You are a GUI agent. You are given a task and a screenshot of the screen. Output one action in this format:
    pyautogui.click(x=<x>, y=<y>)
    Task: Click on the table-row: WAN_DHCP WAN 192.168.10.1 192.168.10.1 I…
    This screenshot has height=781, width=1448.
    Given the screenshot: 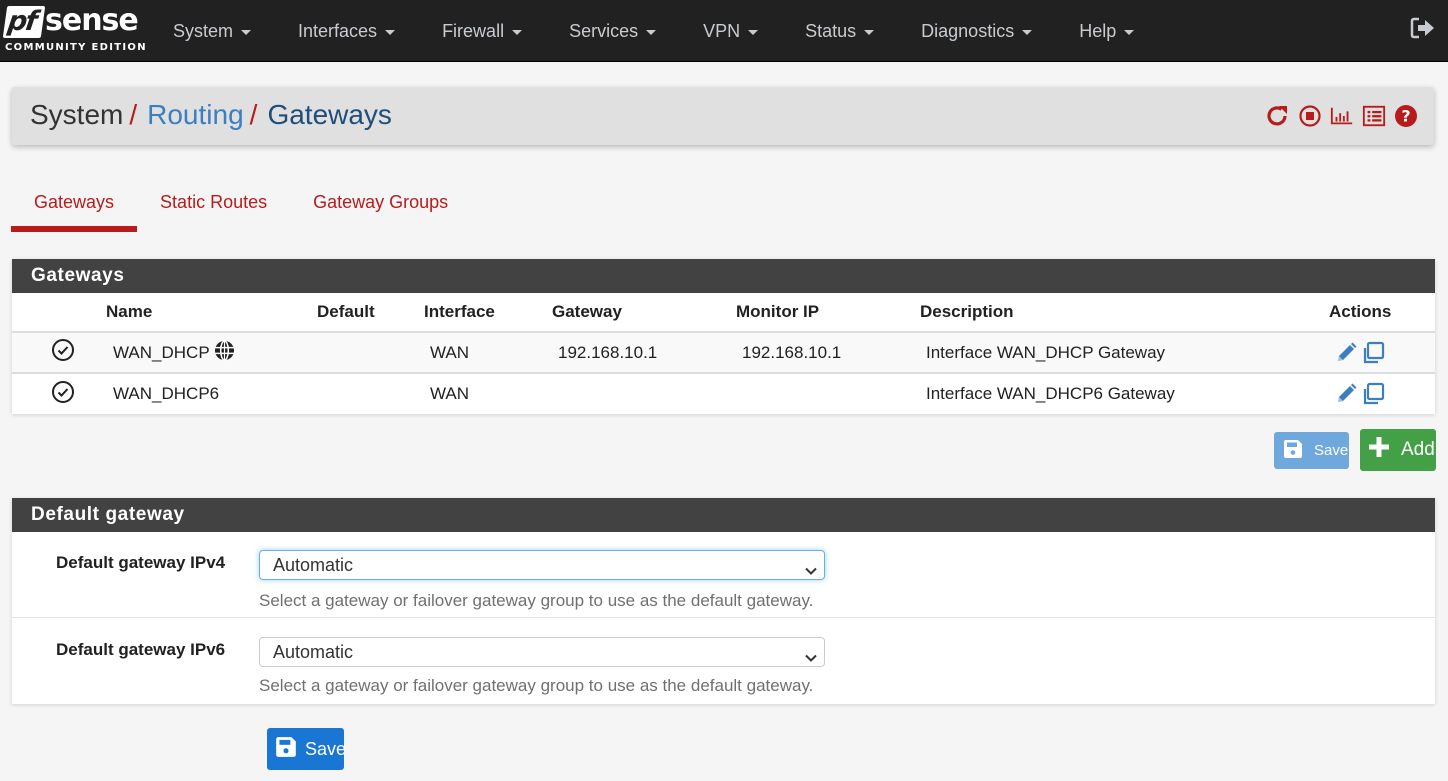 What is the action you would take?
    pyautogui.click(x=723, y=353)
    